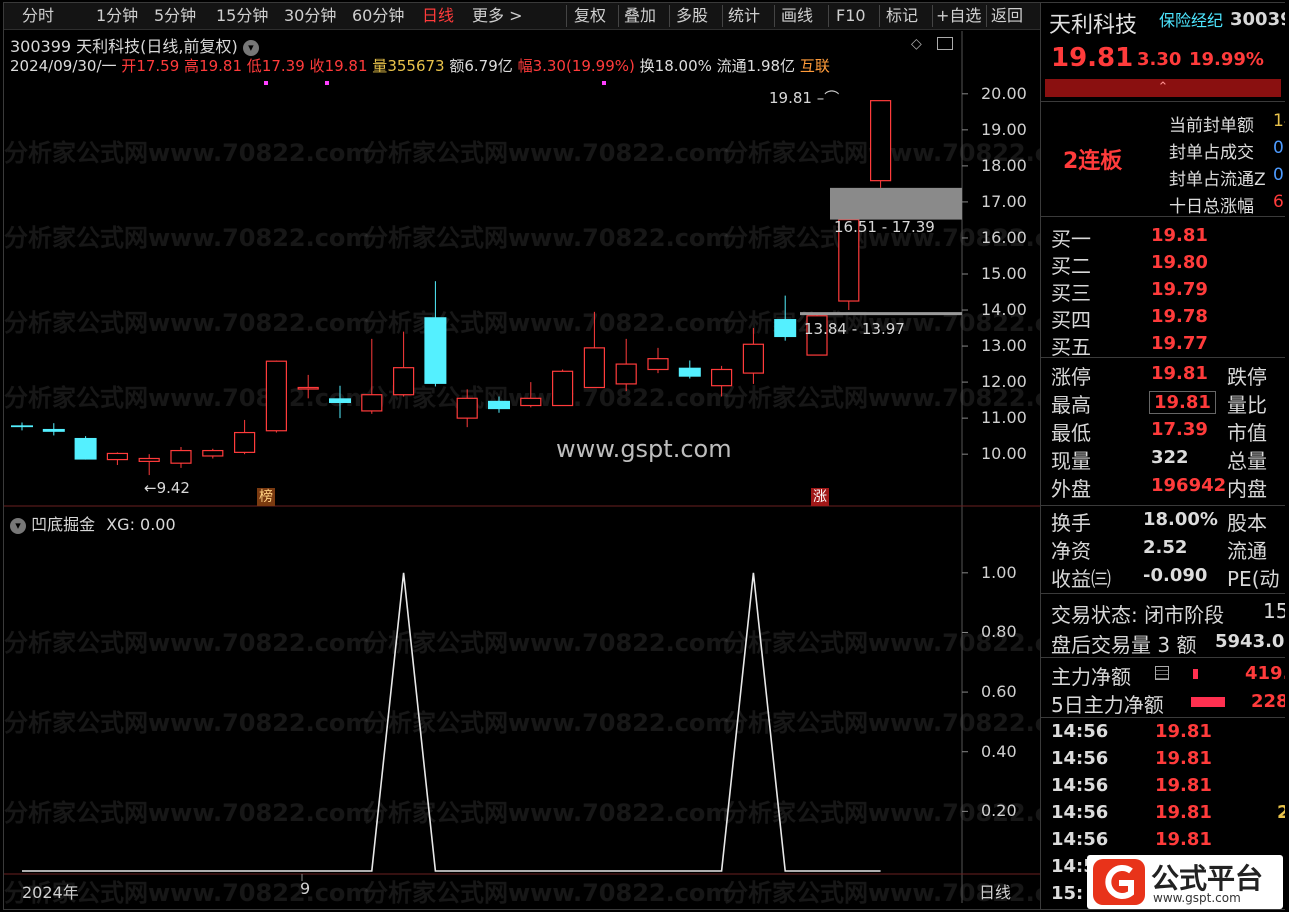 The width and height of the screenshot is (1289, 912). I want to click on chevron-down-icon: ▾, so click(18, 525).